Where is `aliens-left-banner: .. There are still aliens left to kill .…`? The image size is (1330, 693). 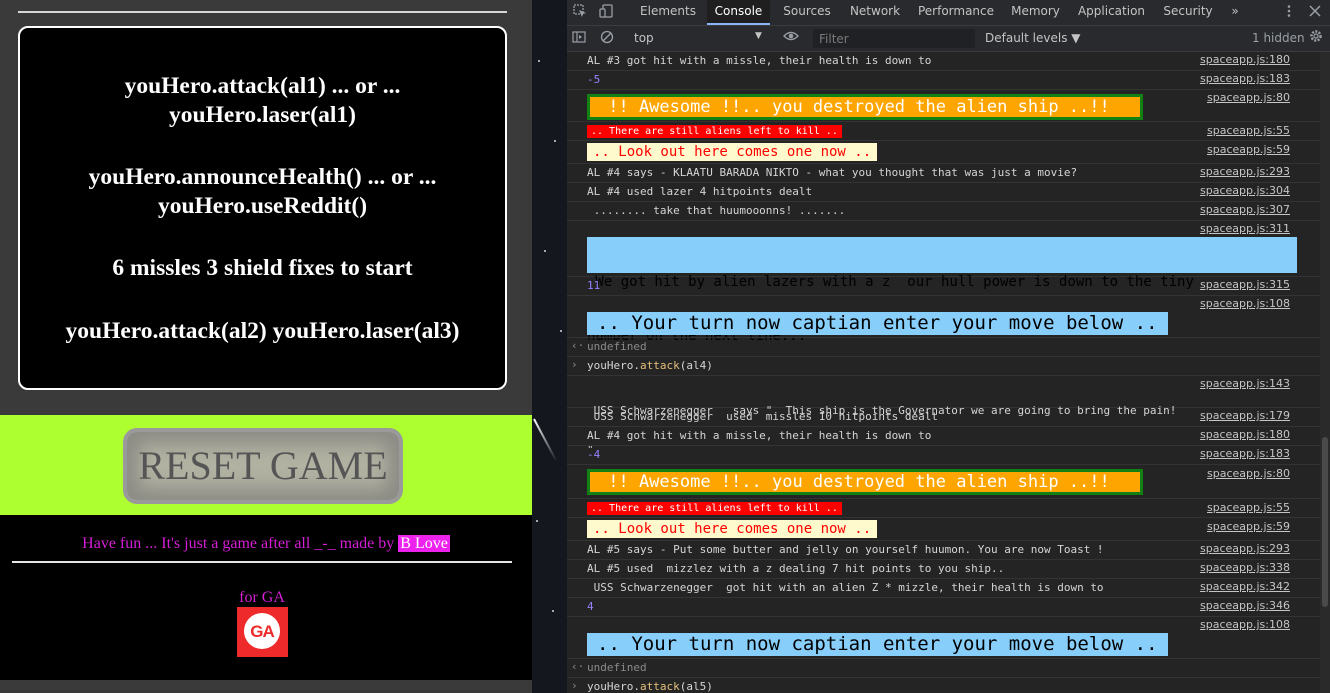 aliens-left-banner: .. There are still aliens left to kill .… is located at coordinates (714, 131).